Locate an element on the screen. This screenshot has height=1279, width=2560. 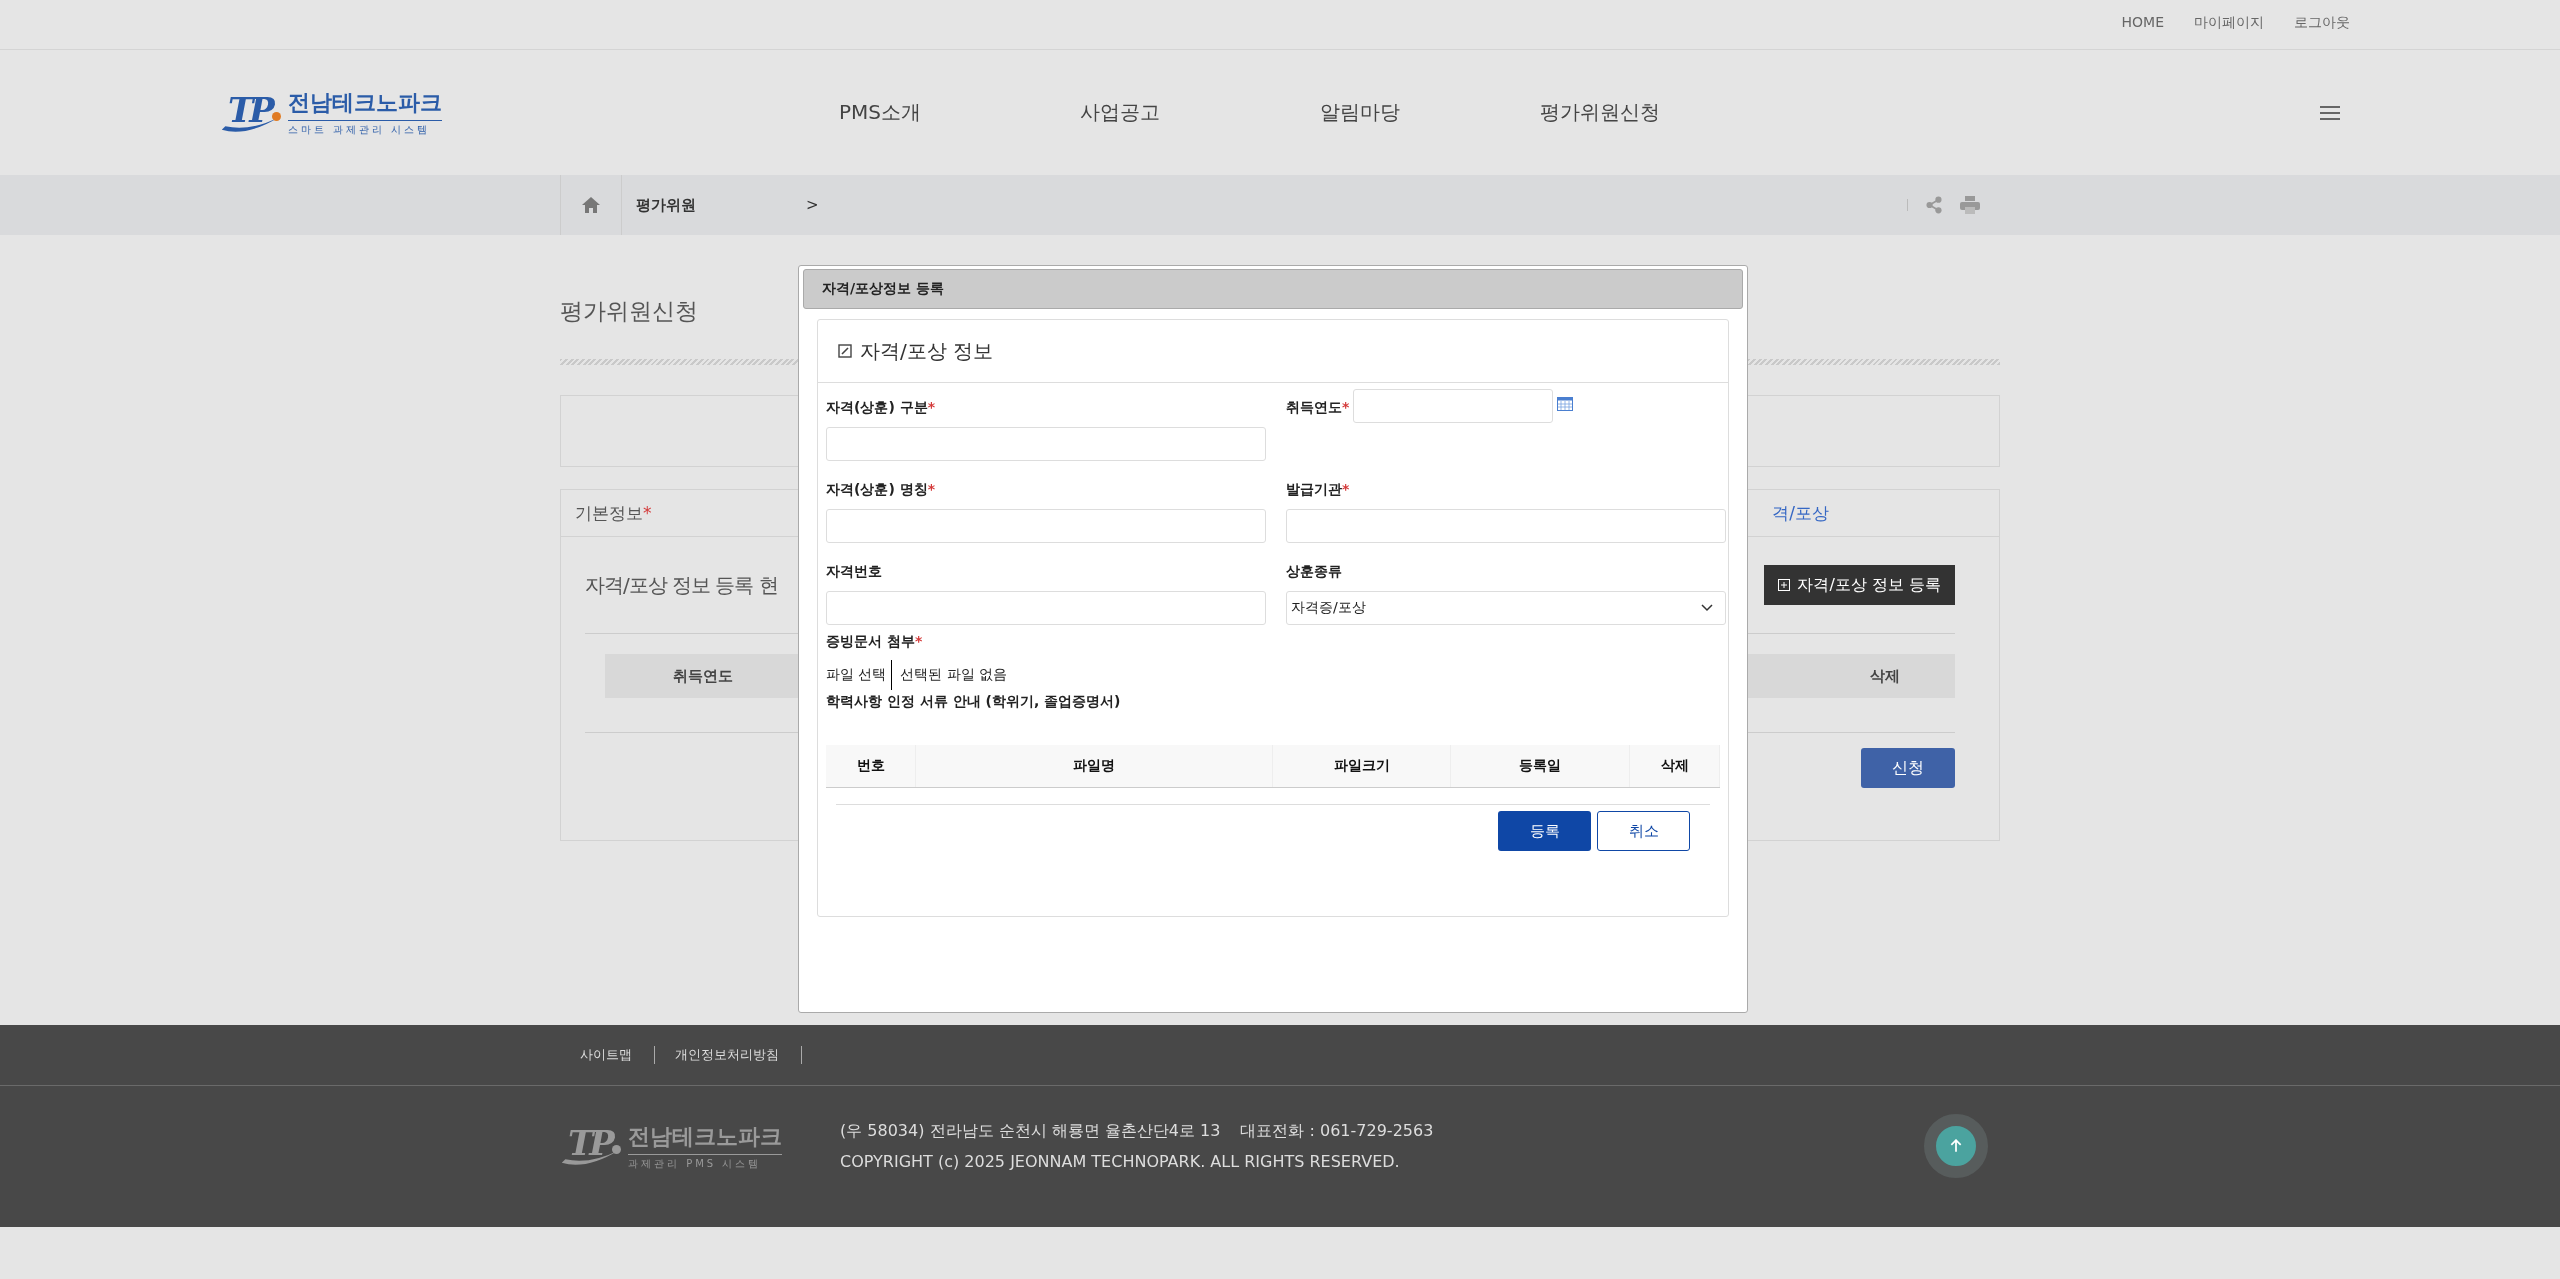
nav-item: 평가위원신청 is located at coordinates (1600, 112).